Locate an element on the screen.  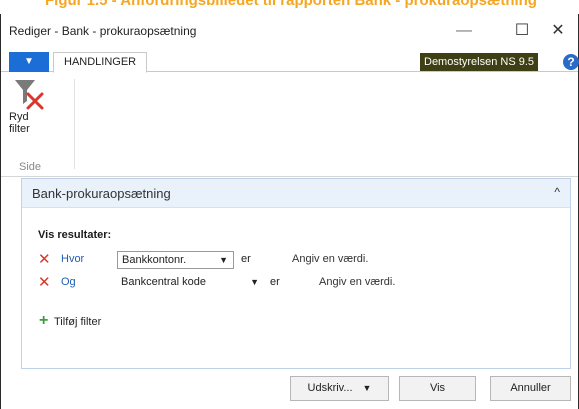
clear-filter-button: Ryd filter is located at coordinates (34, 117).